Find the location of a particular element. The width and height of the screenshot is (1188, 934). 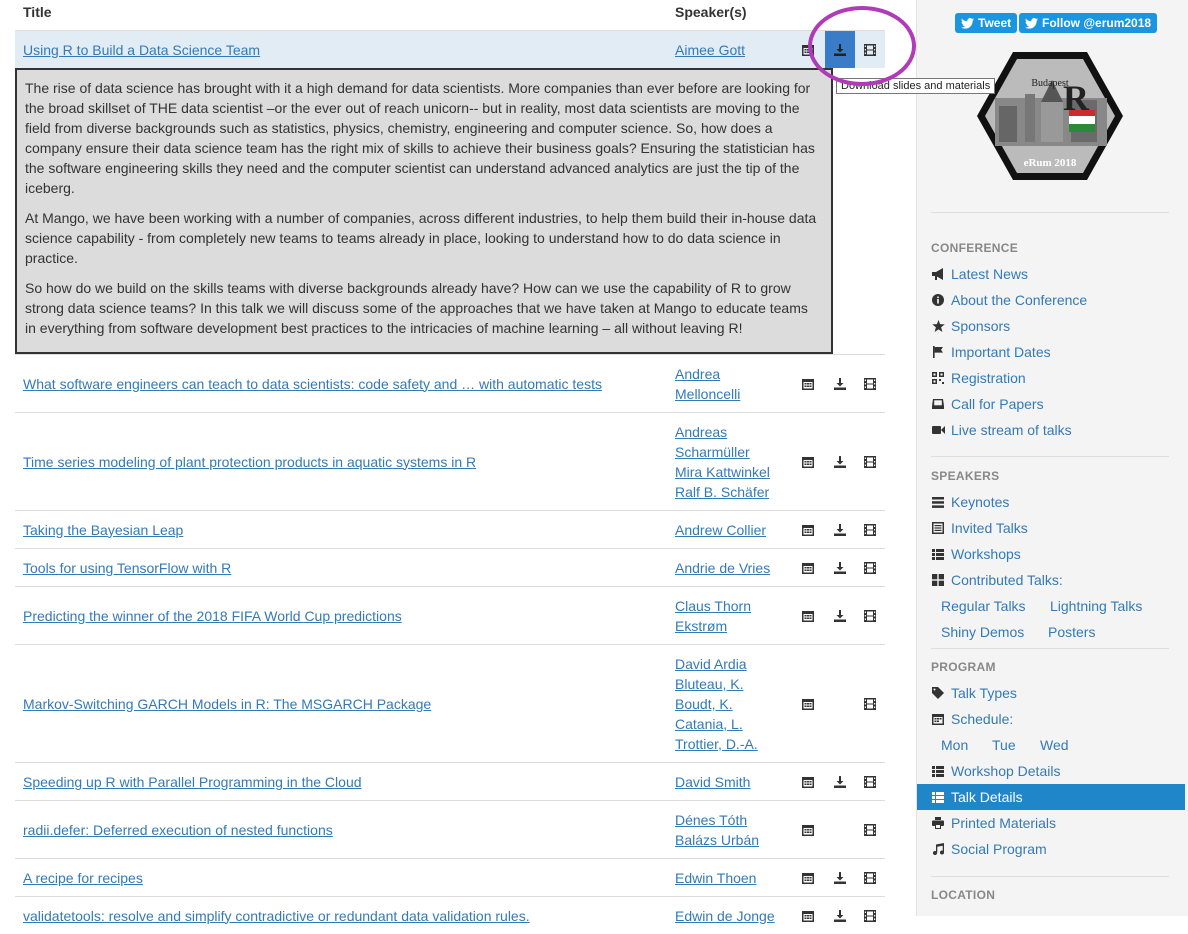

speaker-link: Andrew Collier is located at coordinates (735, 530).